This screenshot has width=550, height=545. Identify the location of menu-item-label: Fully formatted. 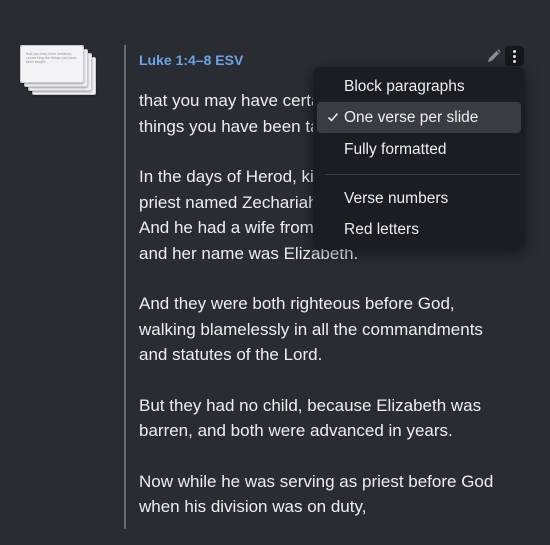
(395, 149).